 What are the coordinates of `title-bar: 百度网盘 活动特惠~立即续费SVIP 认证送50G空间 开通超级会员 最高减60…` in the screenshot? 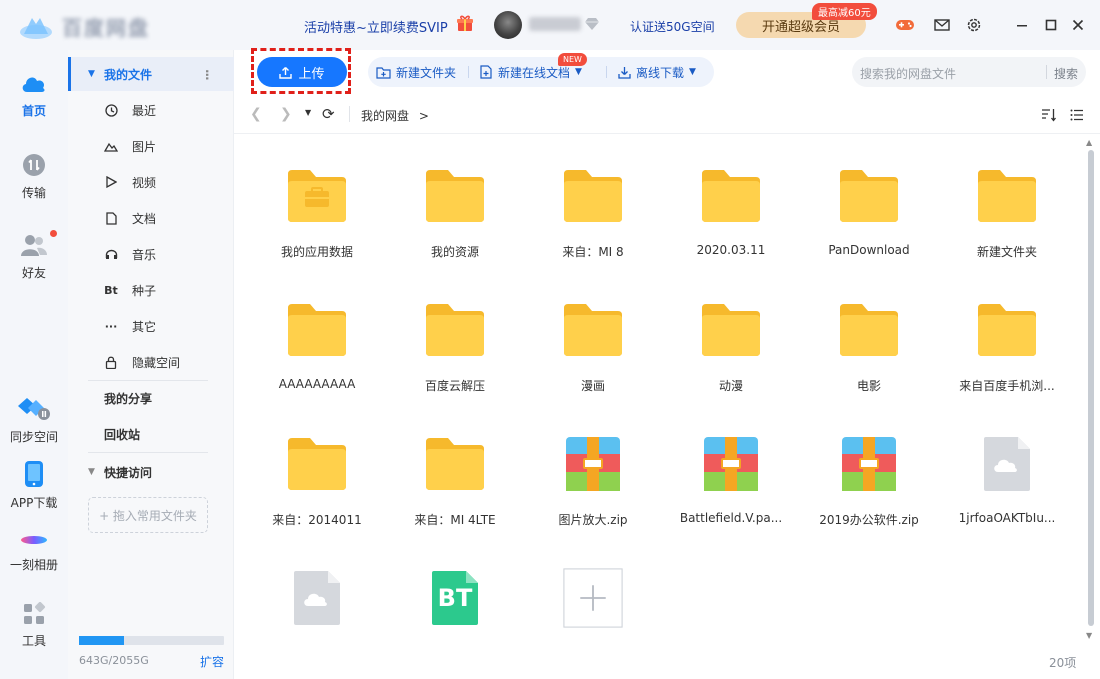 It's located at (550, 25).